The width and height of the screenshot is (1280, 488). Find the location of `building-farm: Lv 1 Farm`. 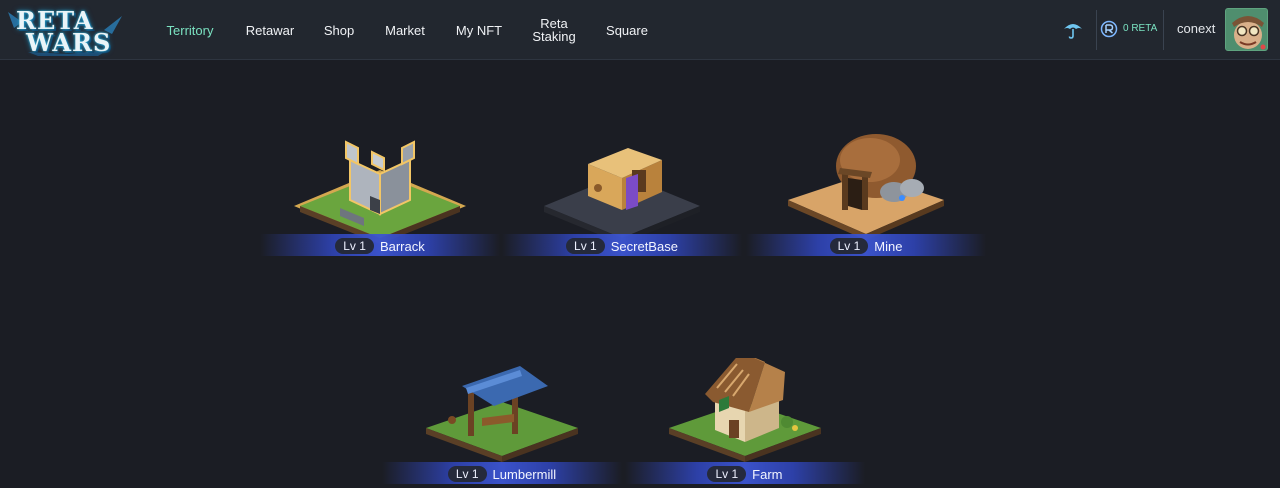

building-farm: Lv 1 Farm is located at coordinates (745, 423).